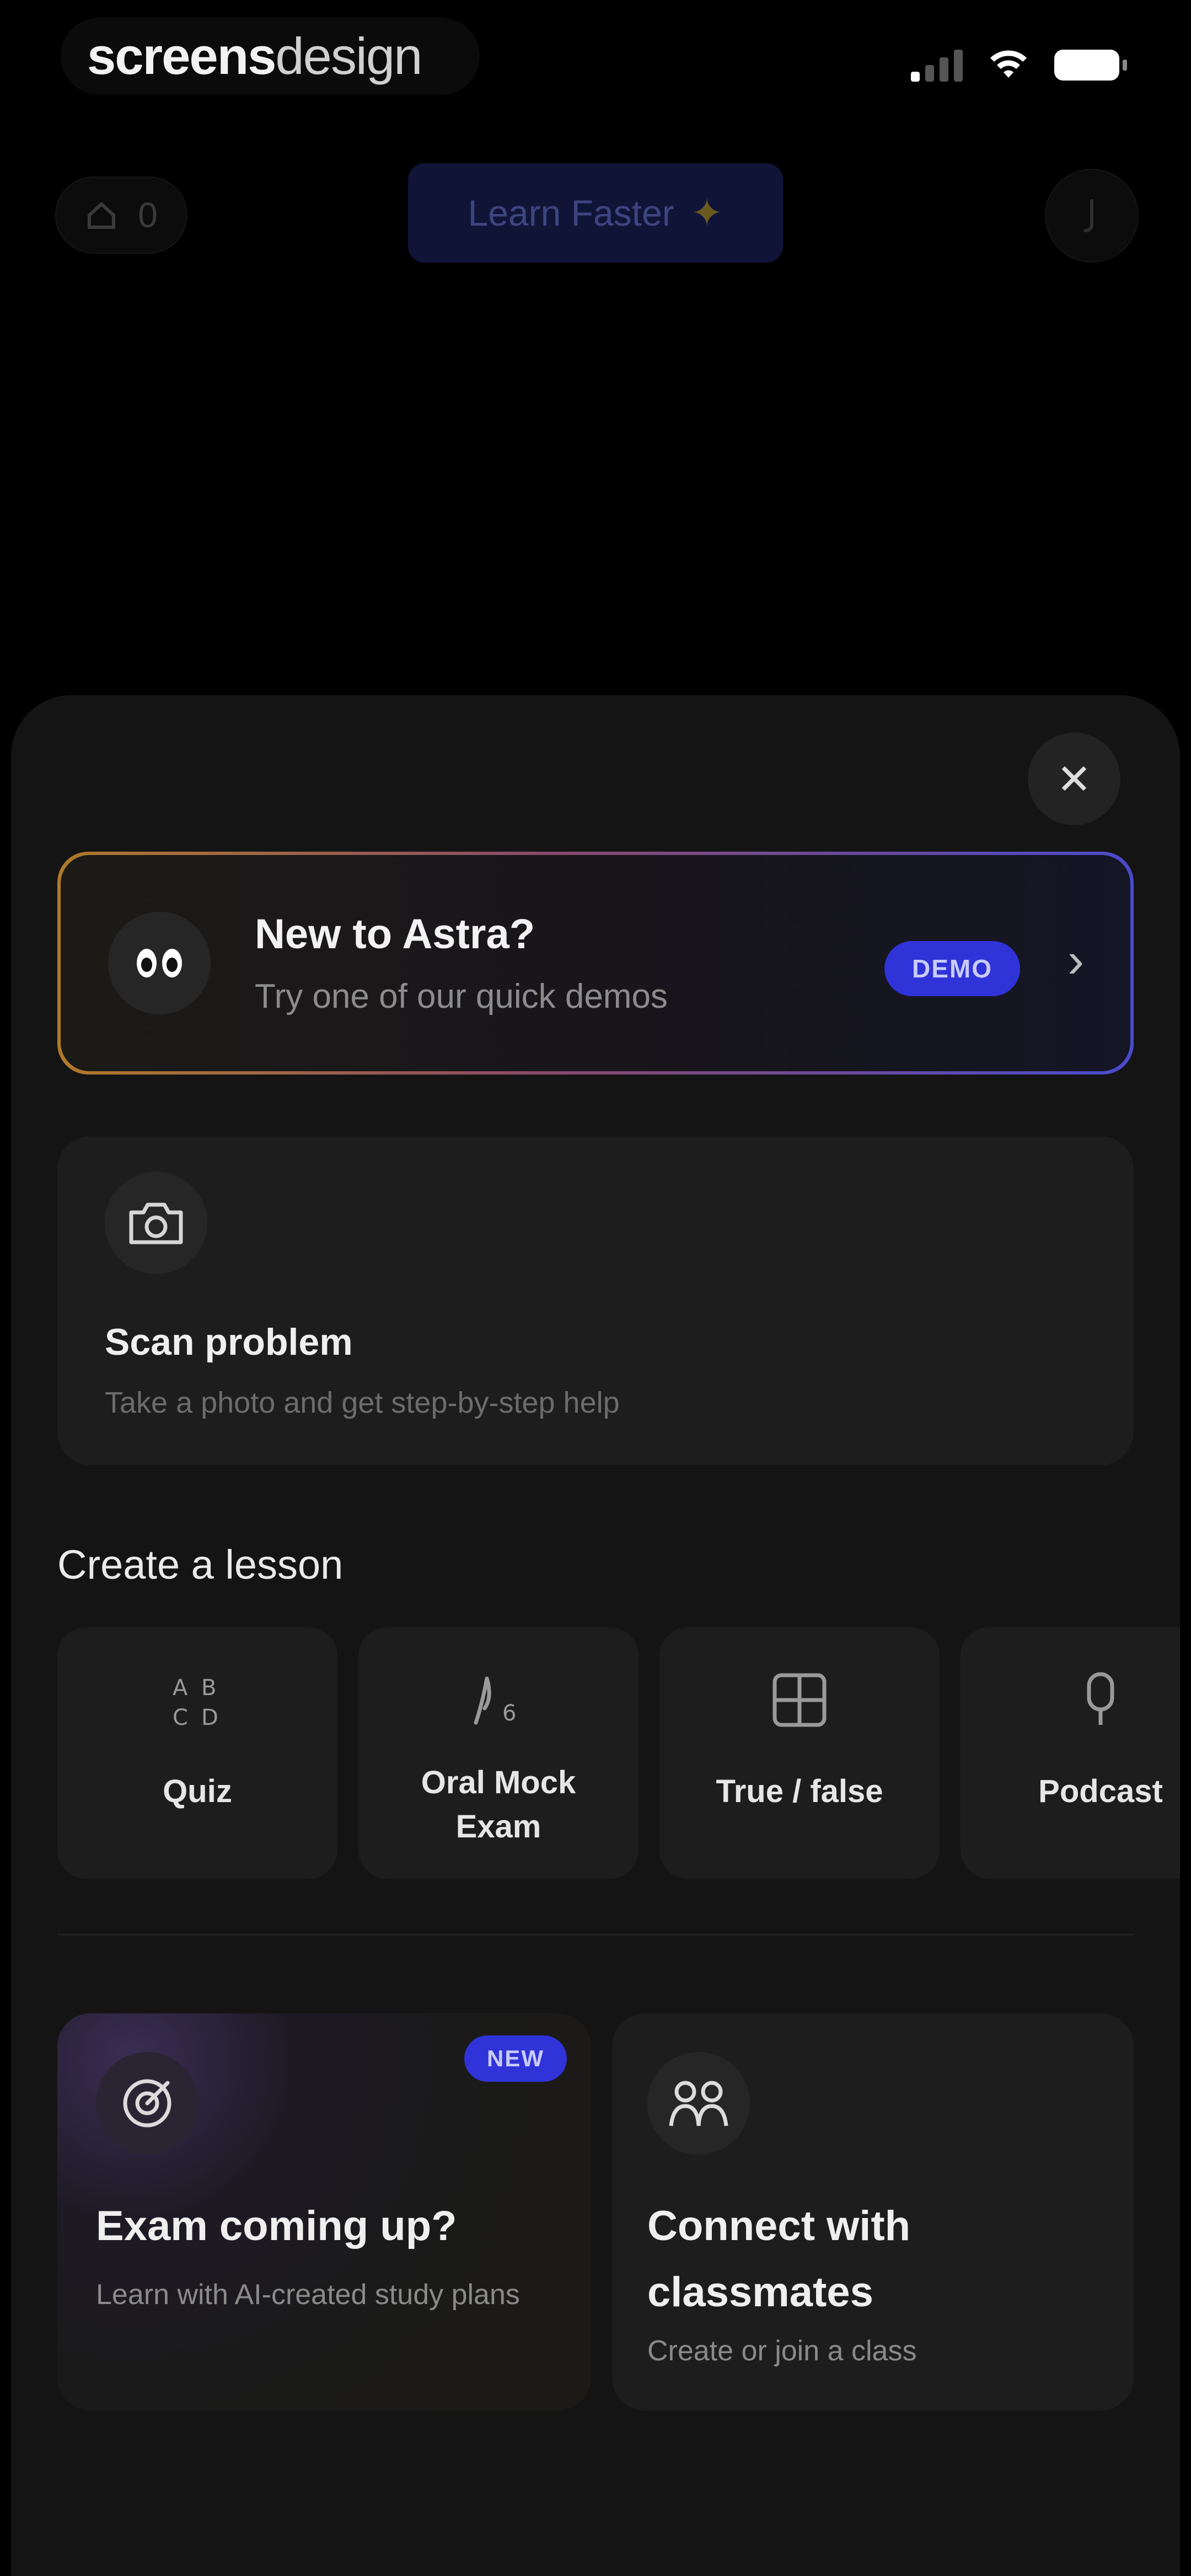  What do you see at coordinates (197, 1700) in the screenshot?
I see `quiz-icon: A B C D` at bounding box center [197, 1700].